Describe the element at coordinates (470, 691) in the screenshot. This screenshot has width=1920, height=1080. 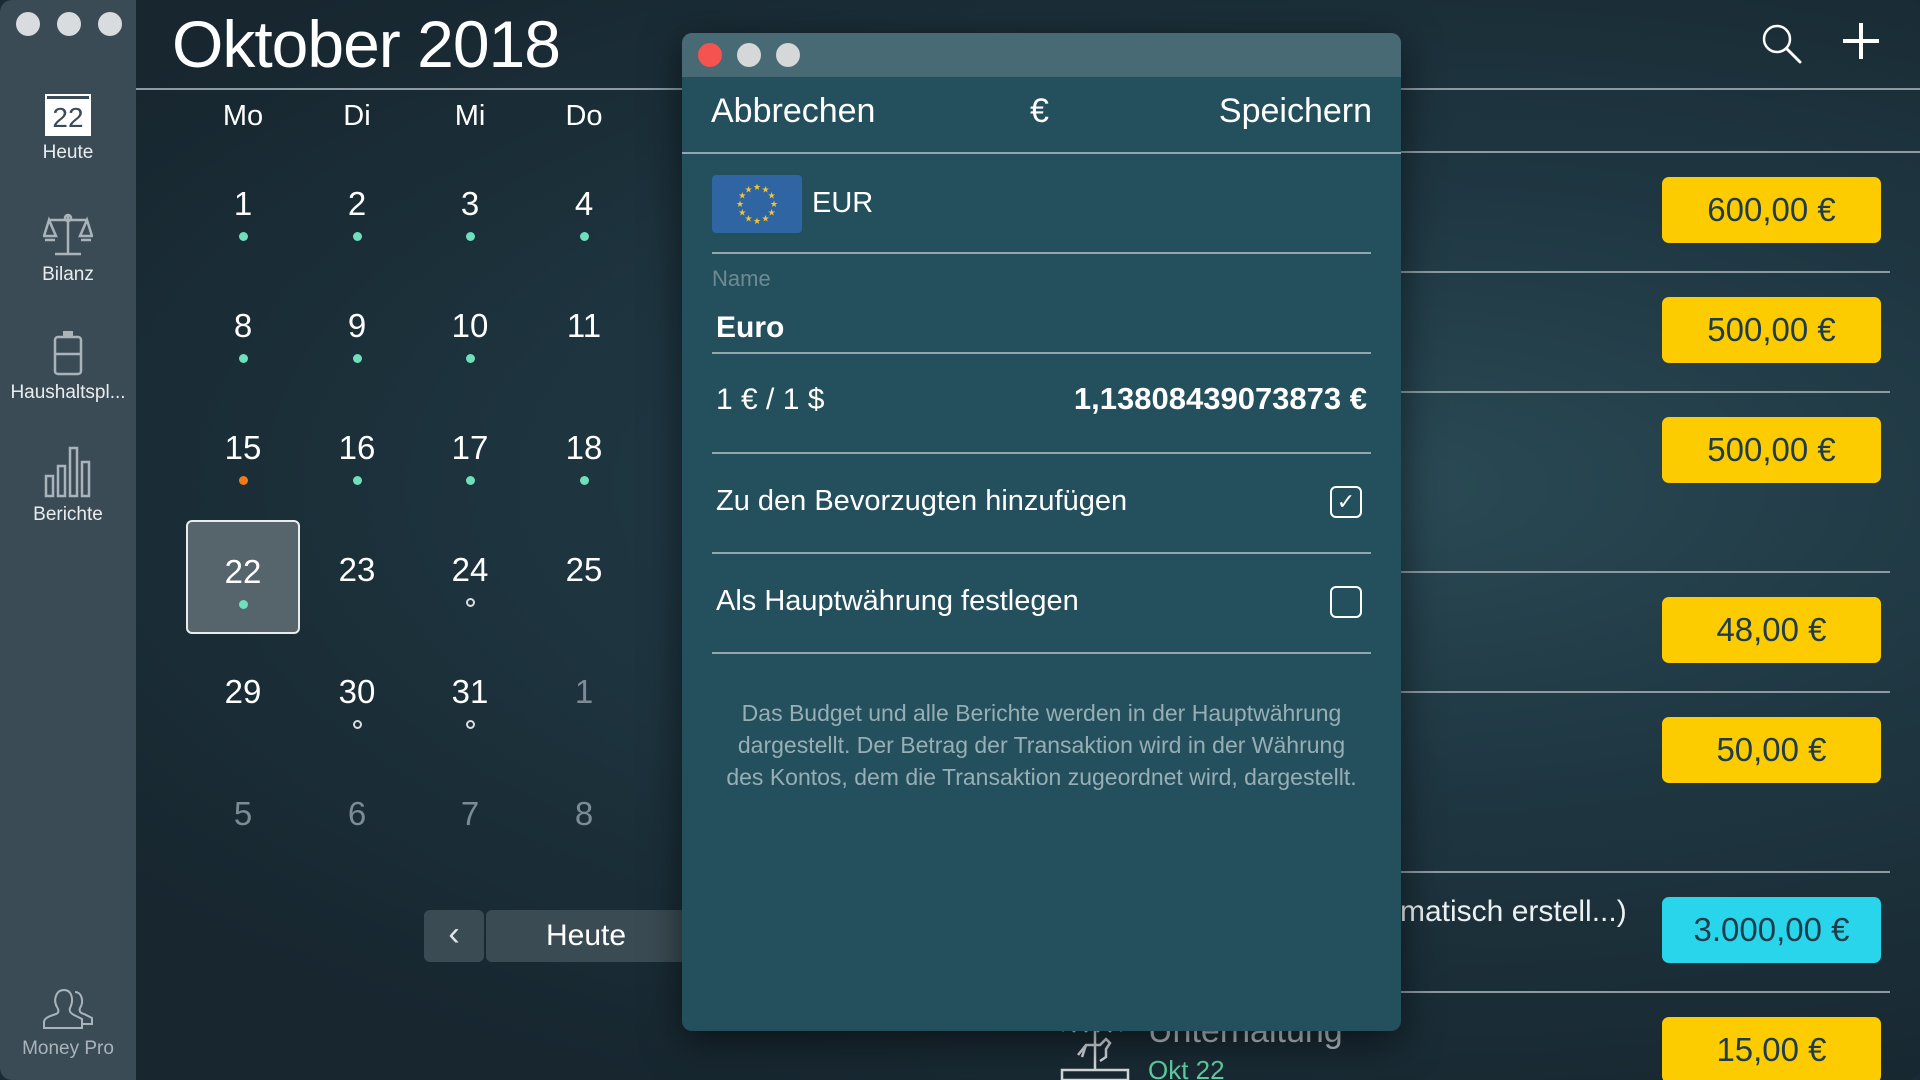
I see `day-number: 31` at that location.